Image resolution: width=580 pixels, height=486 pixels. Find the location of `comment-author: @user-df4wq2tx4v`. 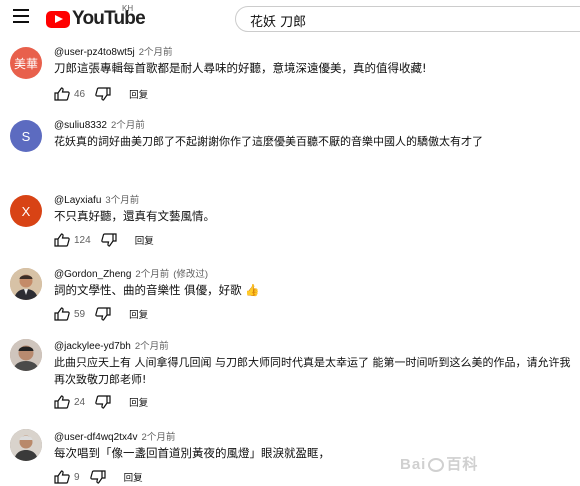

comment-author: @user-df4wq2tx4v is located at coordinates (96, 437).